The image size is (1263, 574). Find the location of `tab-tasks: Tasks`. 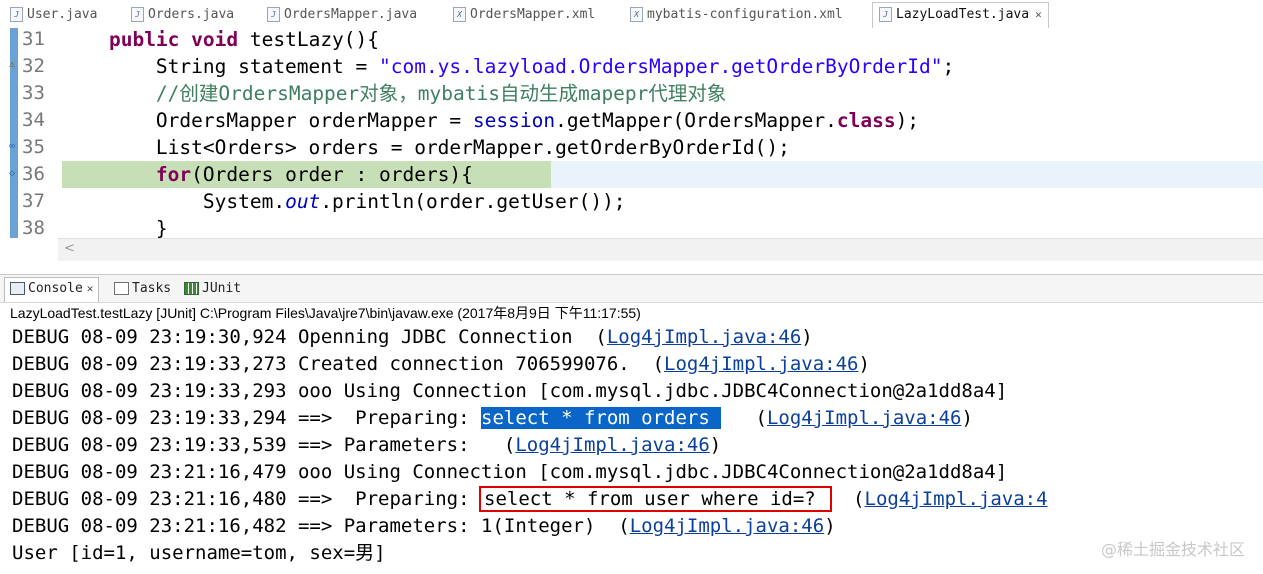

tab-tasks: Tasks is located at coordinates (142, 289).